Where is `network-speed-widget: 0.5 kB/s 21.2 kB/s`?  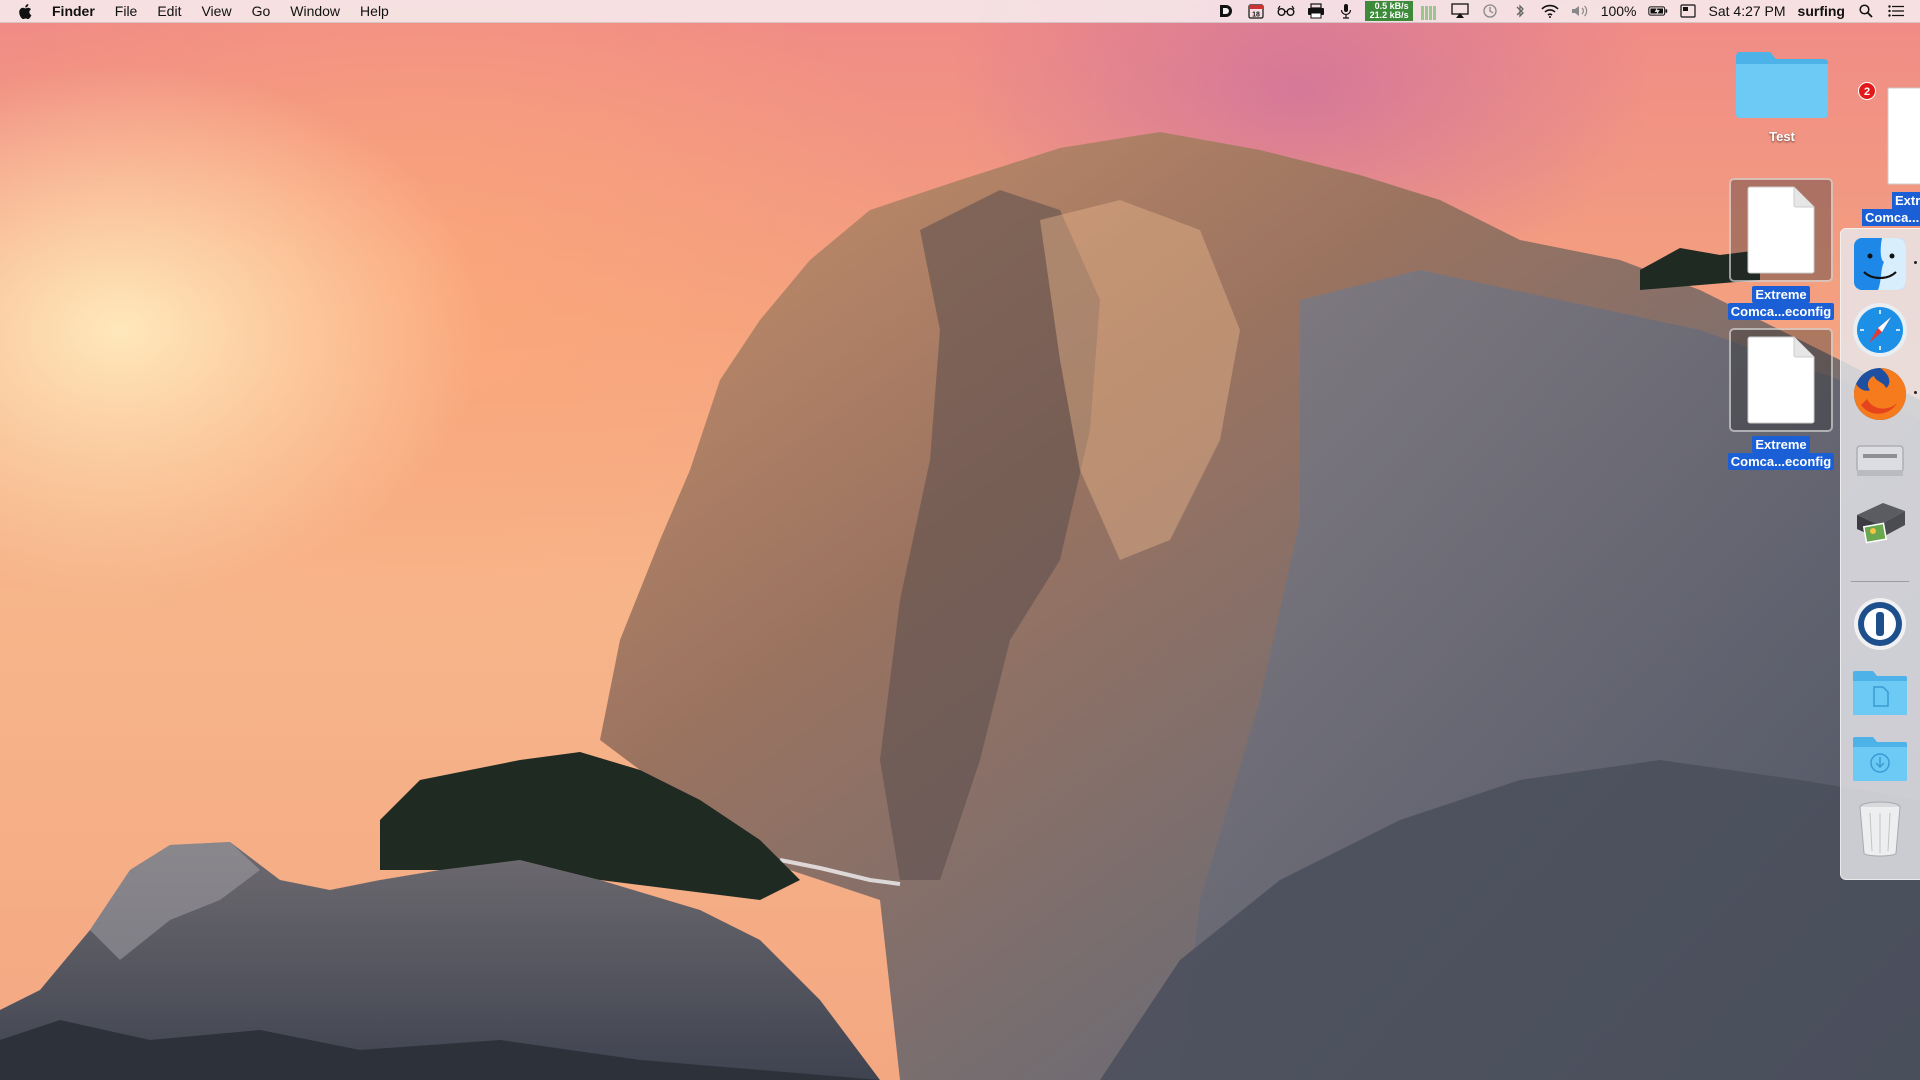 network-speed-widget: 0.5 kB/s 21.2 kB/s is located at coordinates (1388, 11).